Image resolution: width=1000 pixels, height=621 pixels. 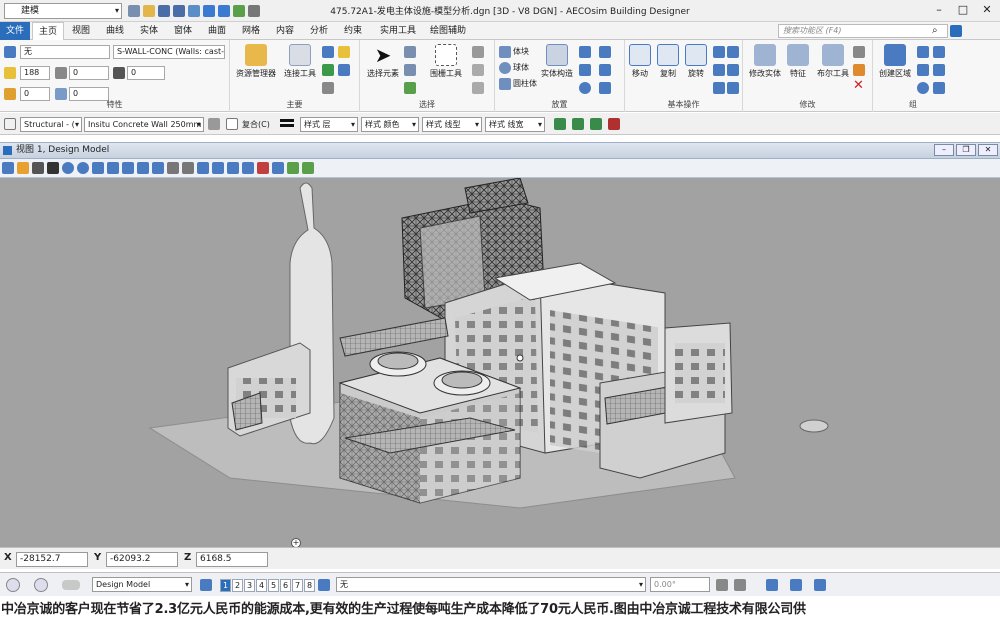 I want to click on style-weight-select: 样式 线宽 ▾, so click(x=515, y=124).